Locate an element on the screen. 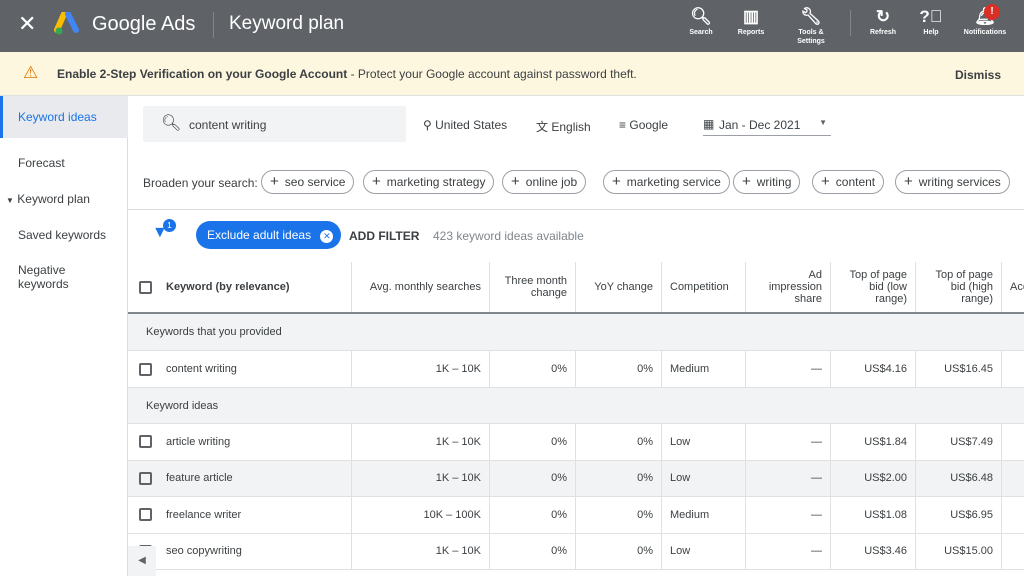  table-cell: 10K – 100K is located at coordinates (421, 515).